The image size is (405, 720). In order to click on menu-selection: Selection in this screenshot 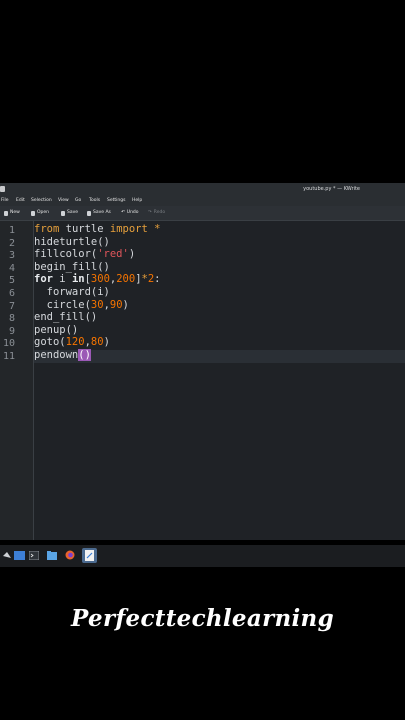, I will do `click(41, 201)`.